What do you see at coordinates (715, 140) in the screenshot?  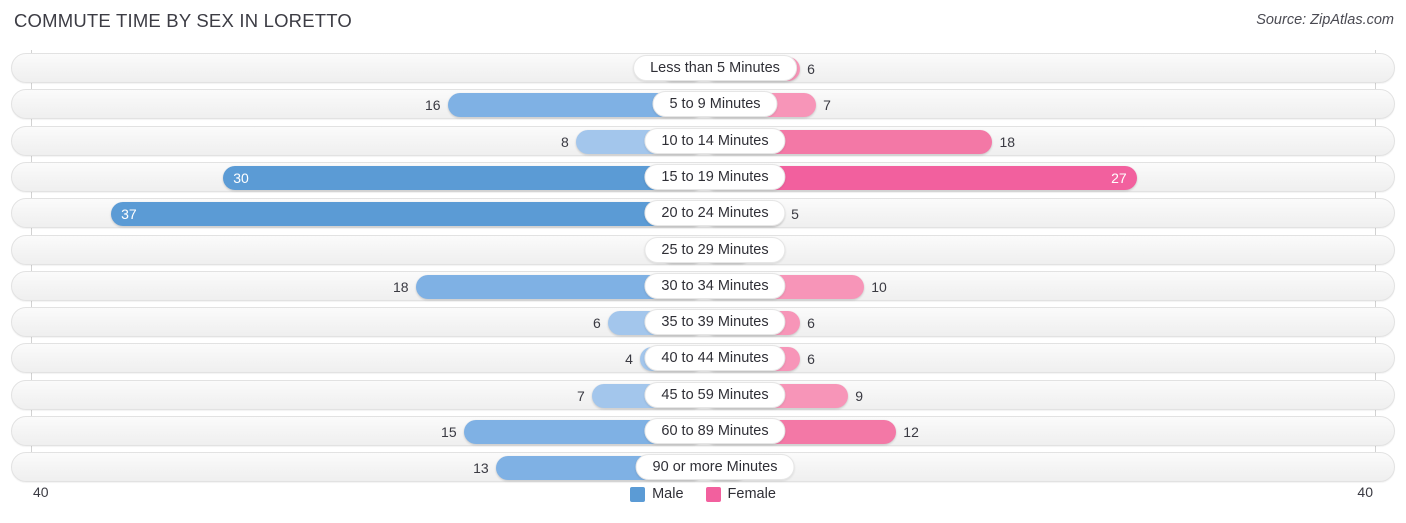 I see `category-label: 10 to 14 Minutes` at bounding box center [715, 140].